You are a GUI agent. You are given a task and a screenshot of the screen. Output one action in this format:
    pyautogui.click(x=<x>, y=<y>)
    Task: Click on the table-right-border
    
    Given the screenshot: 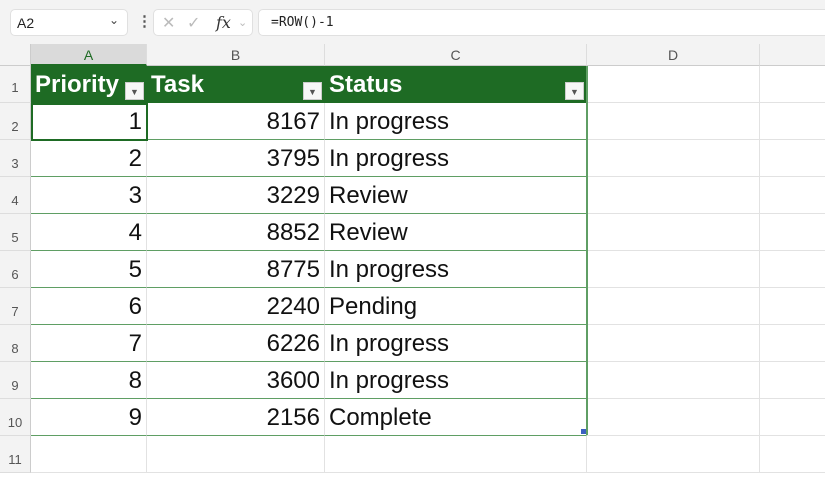 What is the action you would take?
    pyautogui.click(x=587, y=250)
    